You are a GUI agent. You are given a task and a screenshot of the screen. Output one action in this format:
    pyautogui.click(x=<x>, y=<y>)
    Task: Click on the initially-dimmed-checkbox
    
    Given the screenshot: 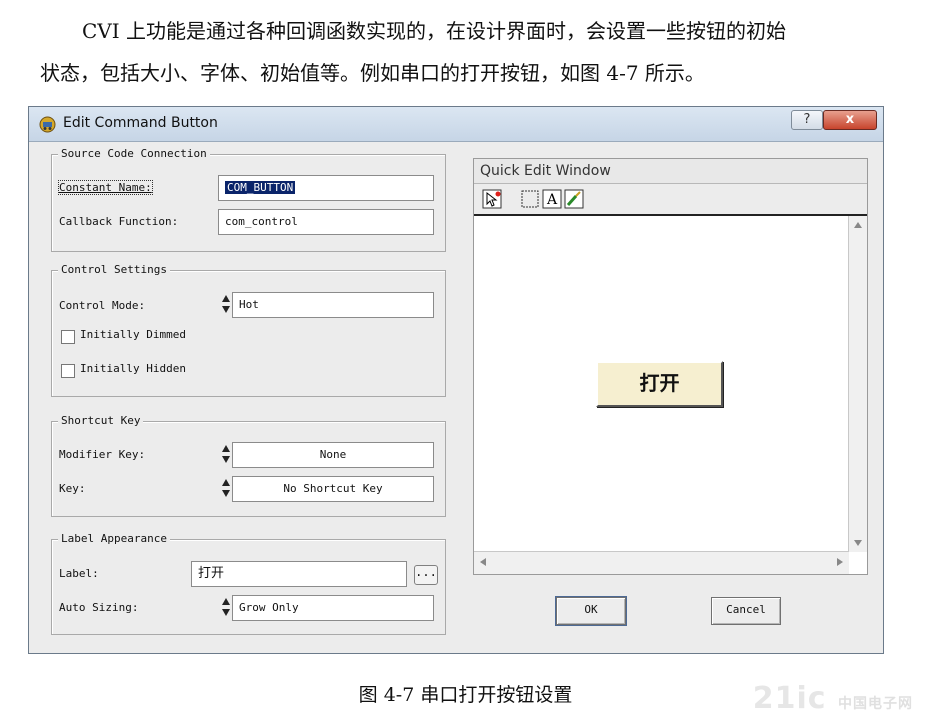 What is the action you would take?
    pyautogui.click(x=68, y=337)
    